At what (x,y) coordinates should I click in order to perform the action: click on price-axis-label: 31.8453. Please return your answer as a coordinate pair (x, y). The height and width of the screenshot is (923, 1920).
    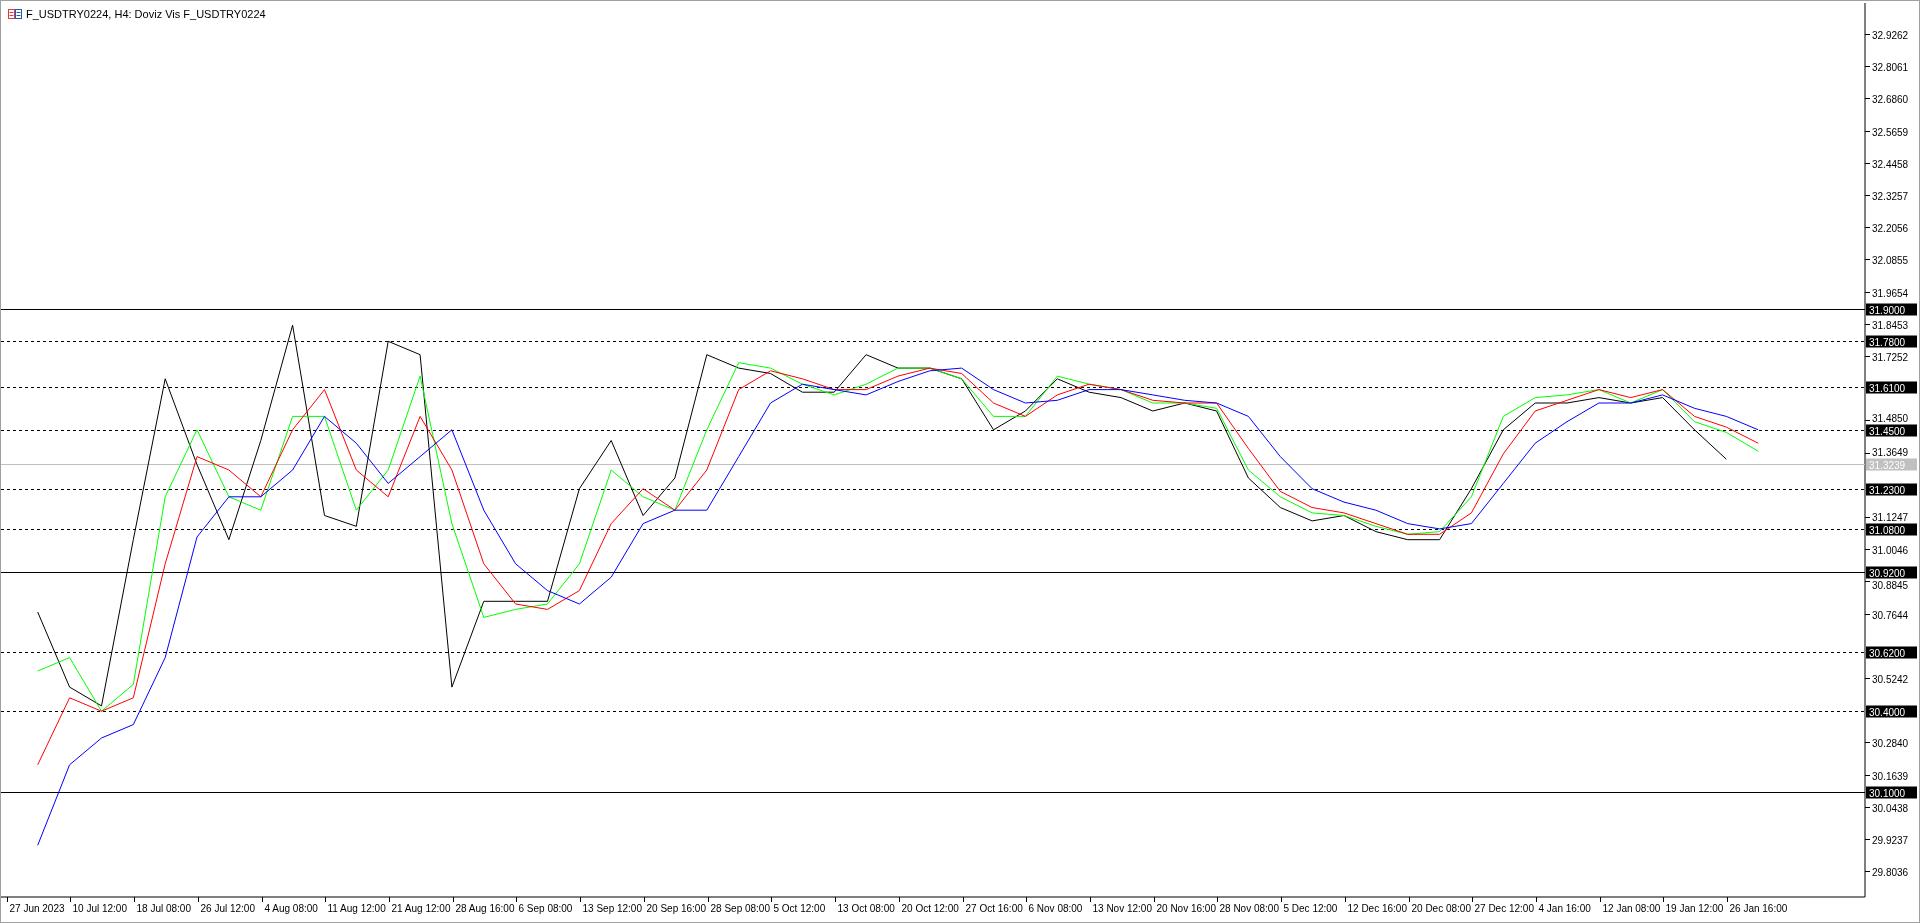
    Looking at the image, I should click on (1890, 325).